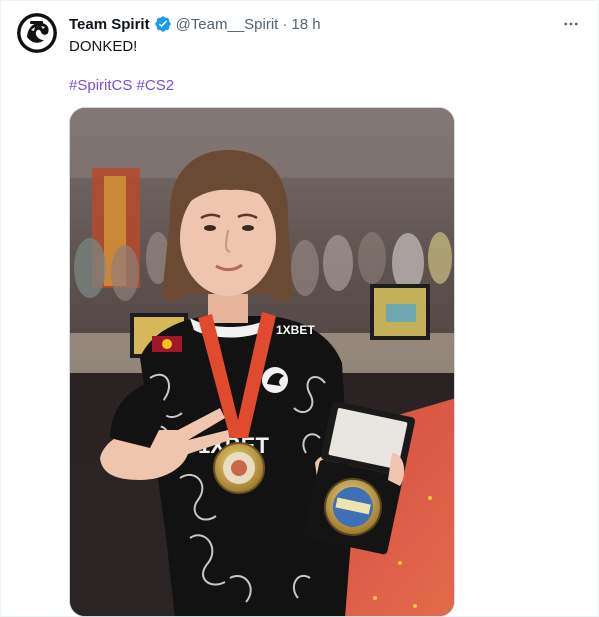  I want to click on more-options-icon, so click(571, 24).